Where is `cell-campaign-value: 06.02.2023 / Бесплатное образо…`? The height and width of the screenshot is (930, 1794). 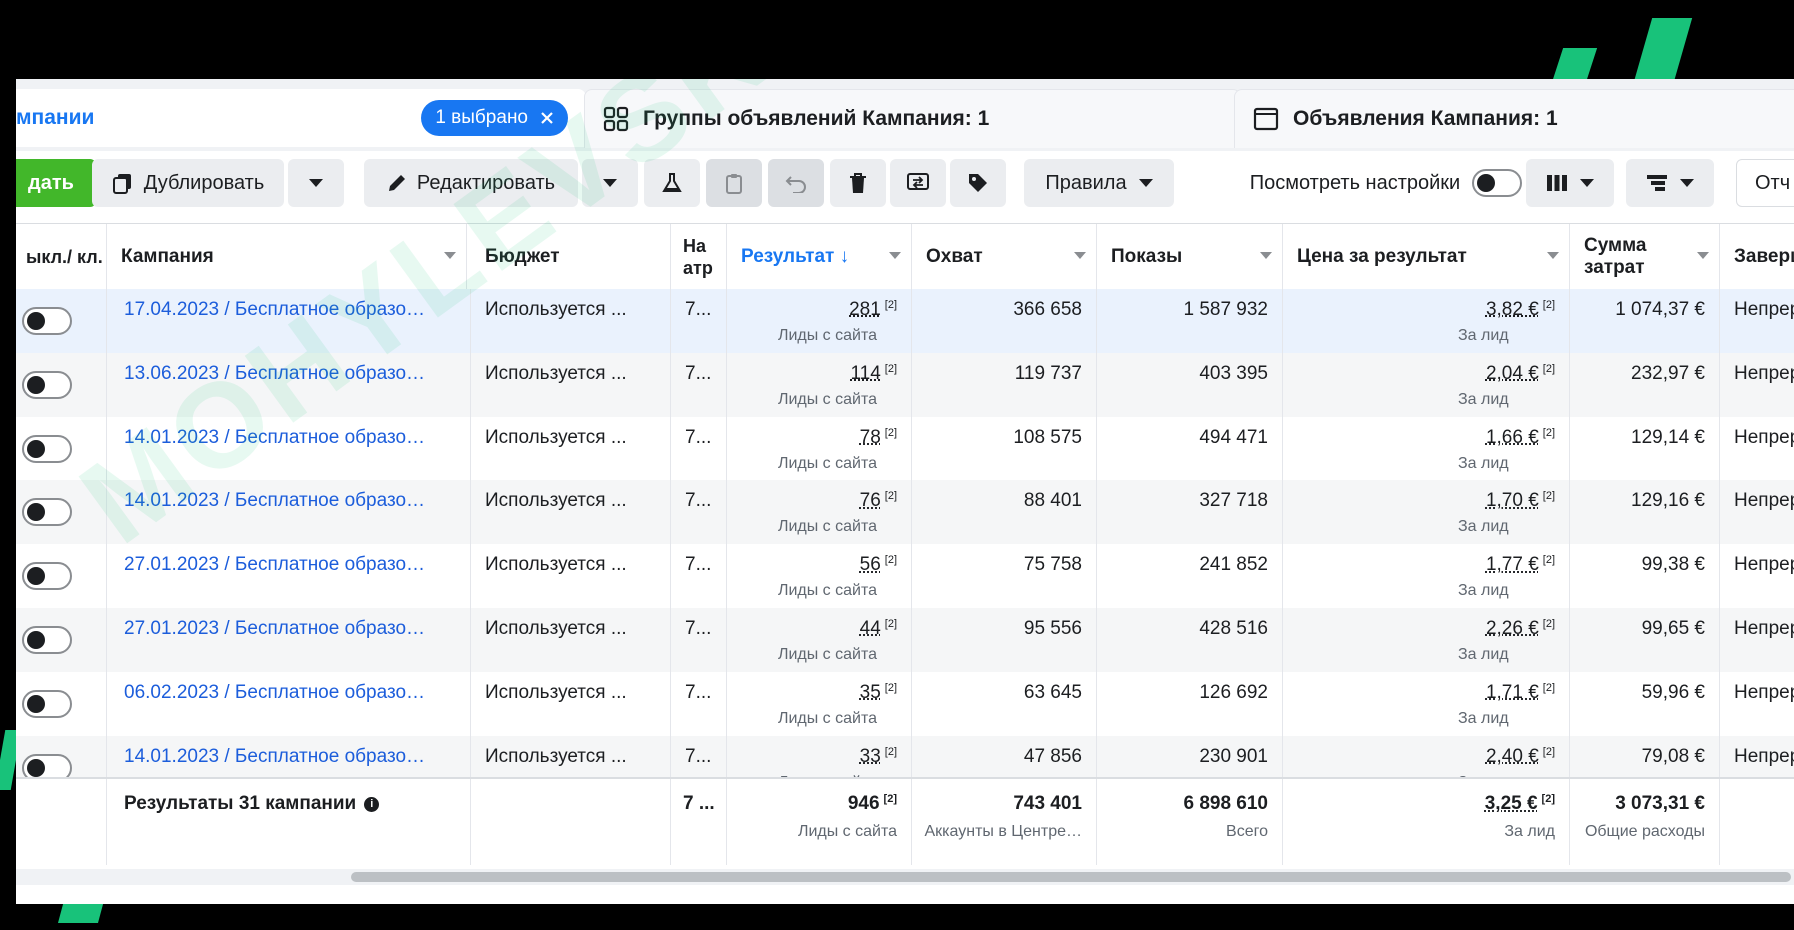
cell-campaign-value: 06.02.2023 / Бесплатное образо… is located at coordinates (274, 692).